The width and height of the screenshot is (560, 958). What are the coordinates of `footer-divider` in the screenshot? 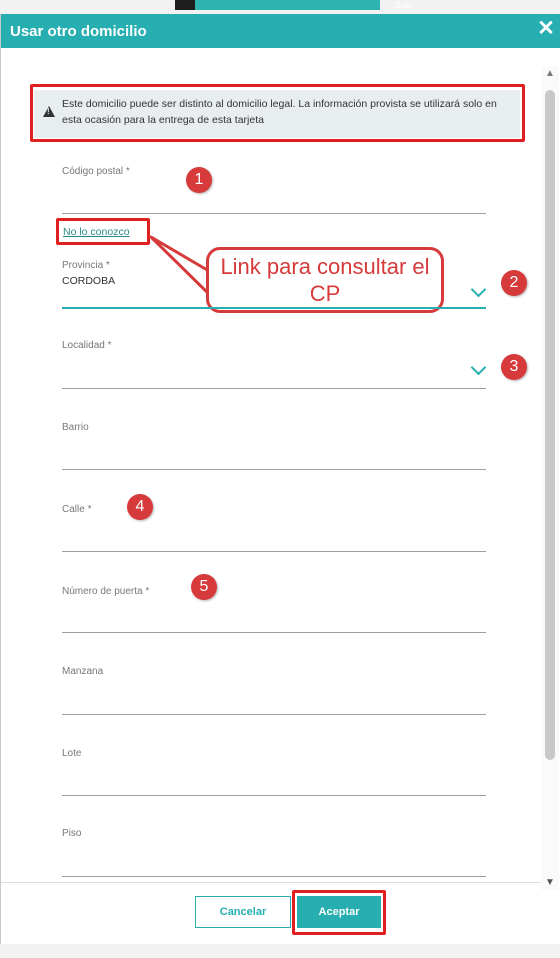 It's located at (271, 882).